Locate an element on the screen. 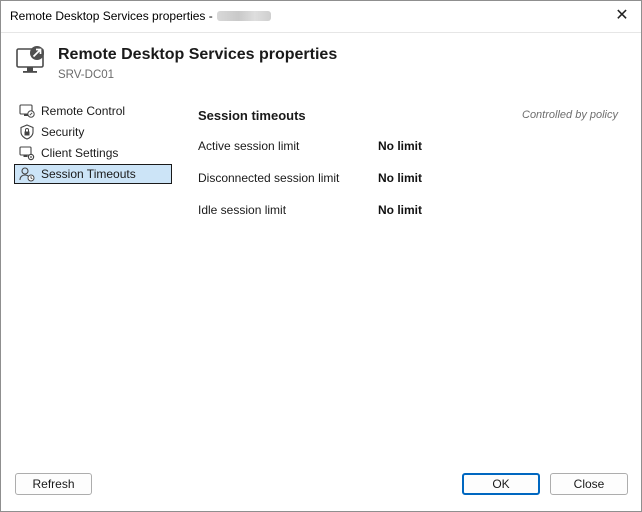 This screenshot has height=512, width=642. nav-label-session-timeouts: Session Timeouts is located at coordinates (88, 174).